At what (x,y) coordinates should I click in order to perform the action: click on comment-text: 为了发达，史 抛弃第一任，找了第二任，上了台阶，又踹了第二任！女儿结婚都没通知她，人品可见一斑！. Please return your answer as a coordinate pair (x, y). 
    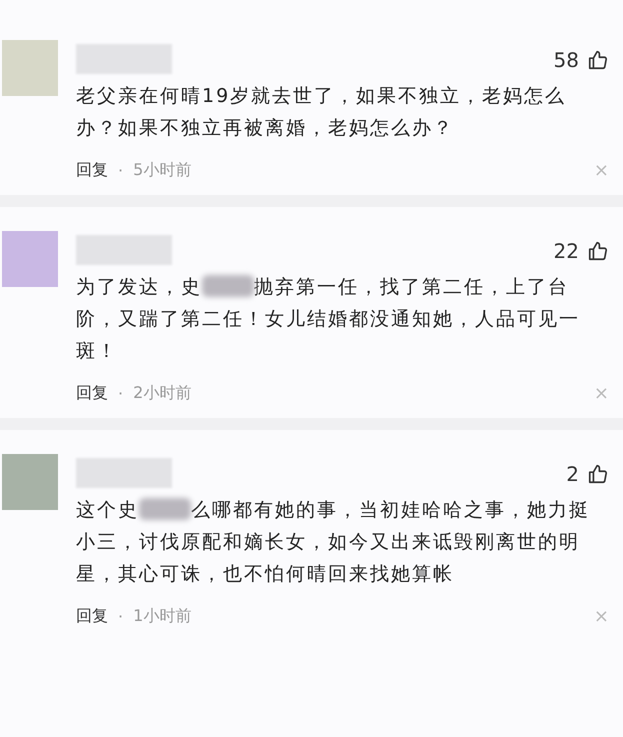
    Looking at the image, I should click on (328, 319).